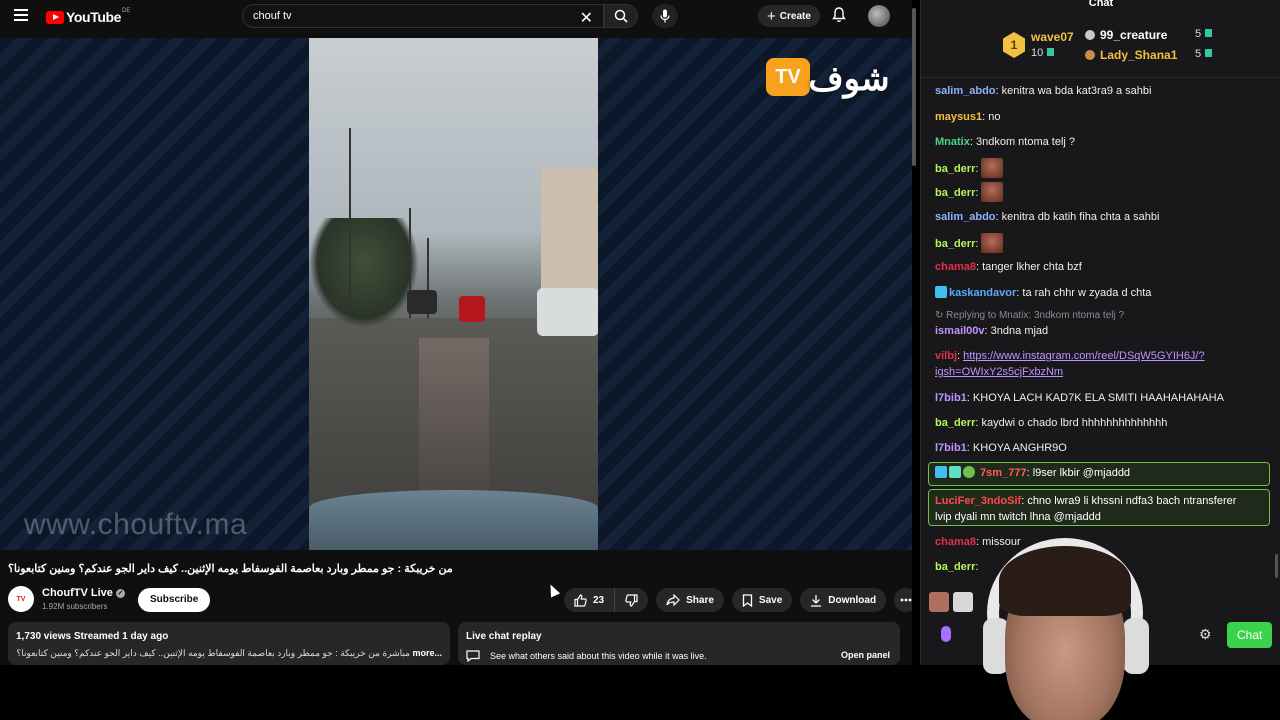 This screenshot has width=1280, height=720. Describe the element at coordinates (88, 16) in the screenshot. I see `youtube-logo: YouTube DE` at that location.